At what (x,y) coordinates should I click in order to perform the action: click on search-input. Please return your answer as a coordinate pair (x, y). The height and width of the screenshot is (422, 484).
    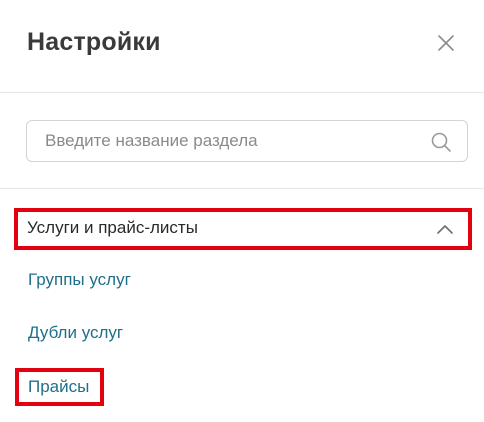
    Looking at the image, I should click on (235, 141).